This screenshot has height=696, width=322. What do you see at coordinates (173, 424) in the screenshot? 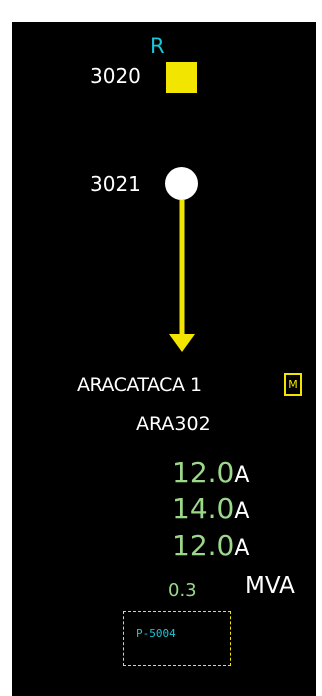
I see `feeder-code: ARA302` at bounding box center [173, 424].